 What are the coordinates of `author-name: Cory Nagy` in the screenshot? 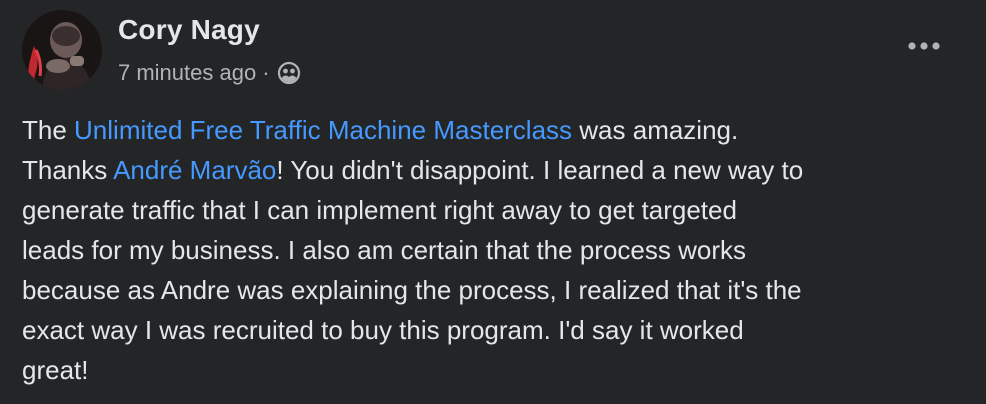 It's located at (189, 30).